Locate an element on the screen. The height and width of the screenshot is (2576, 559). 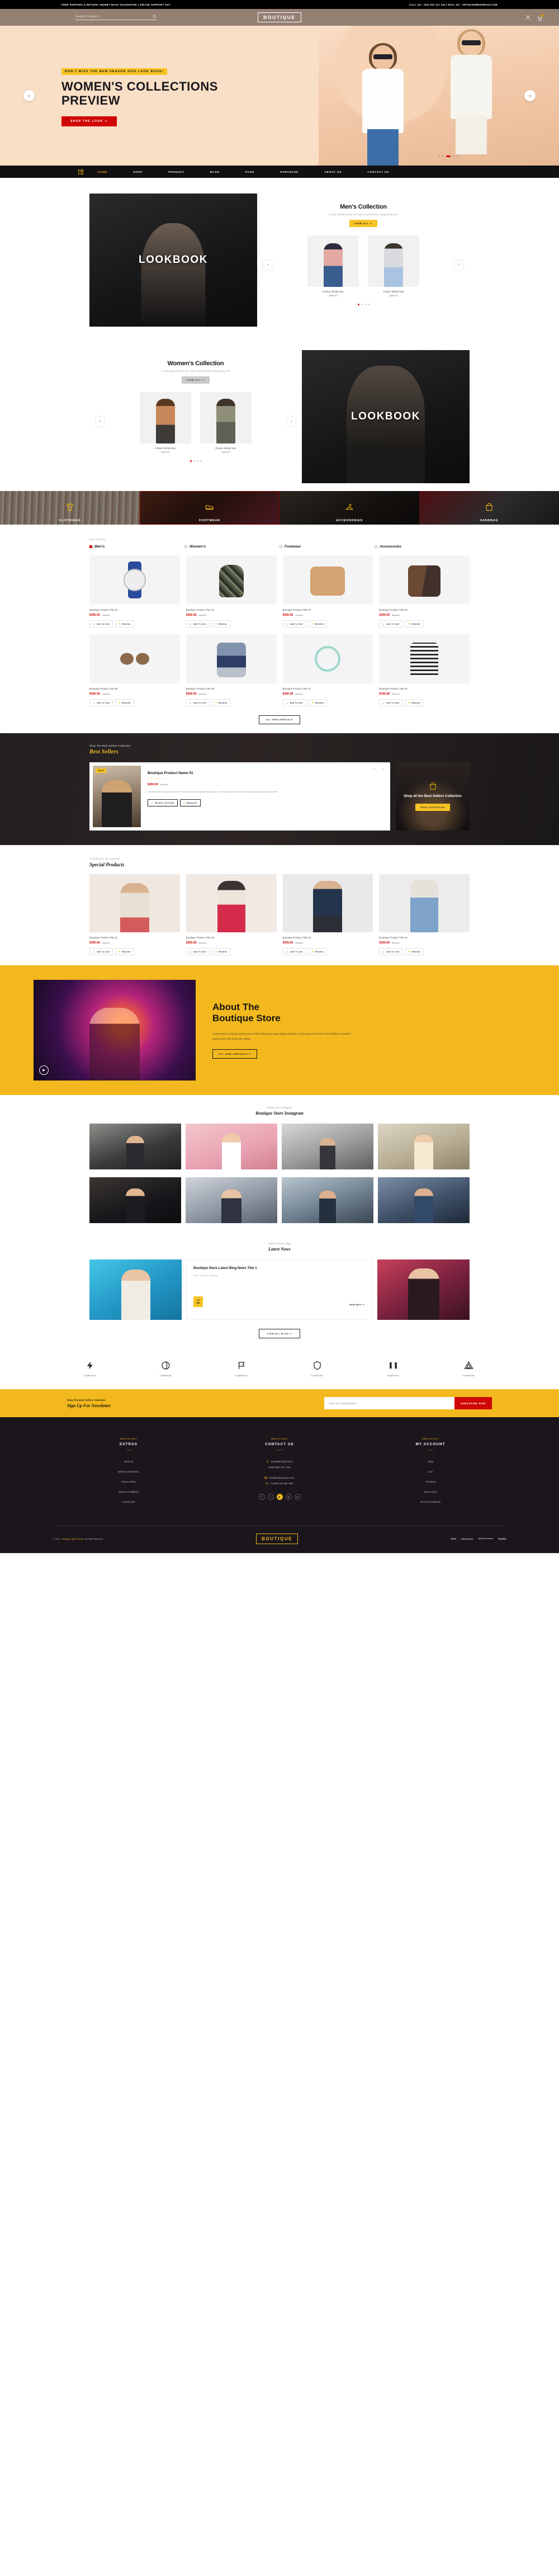
tab-footwear-checkbox is located at coordinates (281, 546).